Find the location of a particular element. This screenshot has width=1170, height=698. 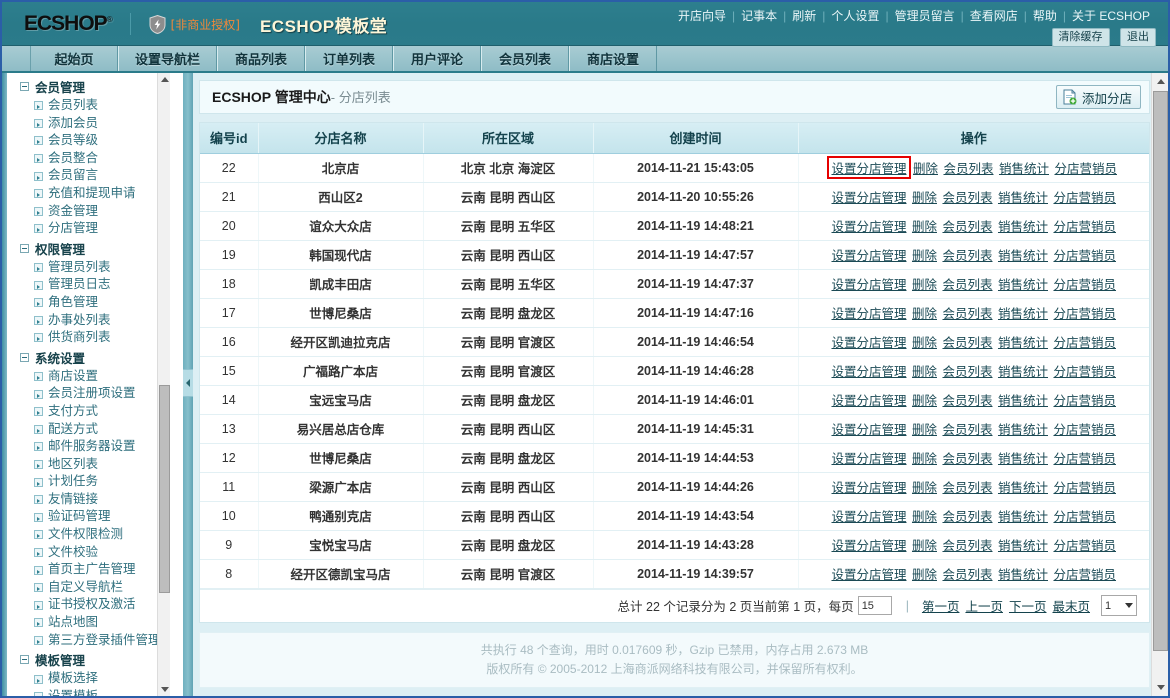

splitter-collapse-handle is located at coordinates (188, 383).